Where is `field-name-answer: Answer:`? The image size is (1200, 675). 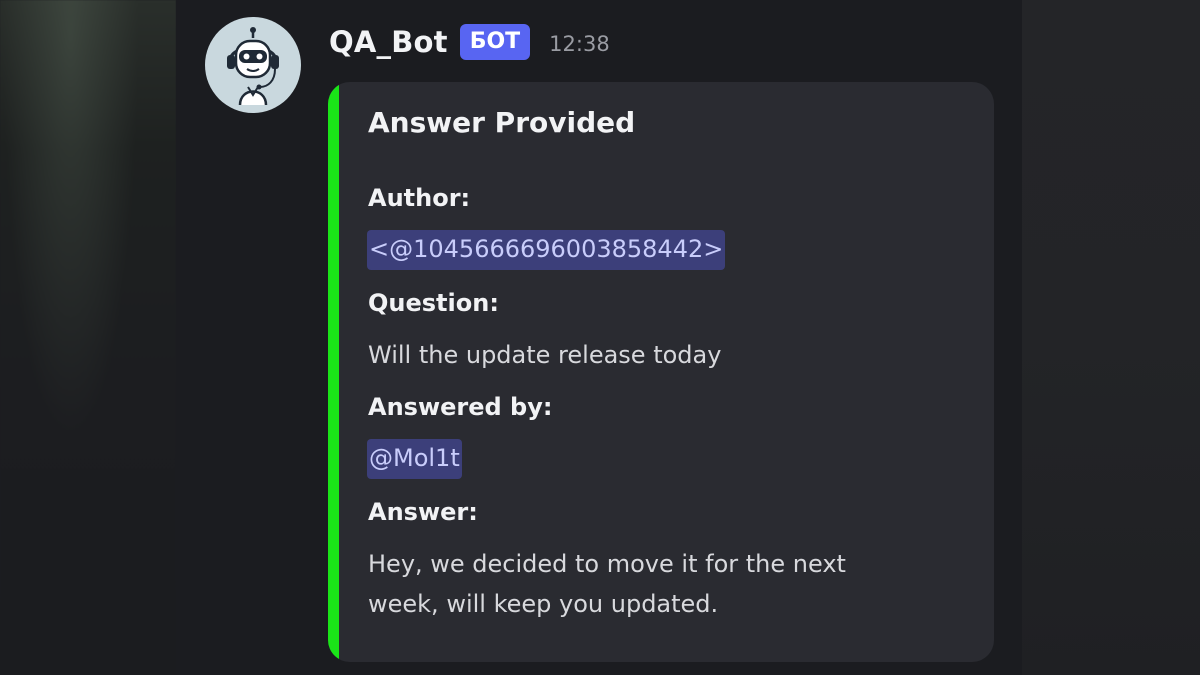
field-name-answer: Answer: is located at coordinates (423, 512).